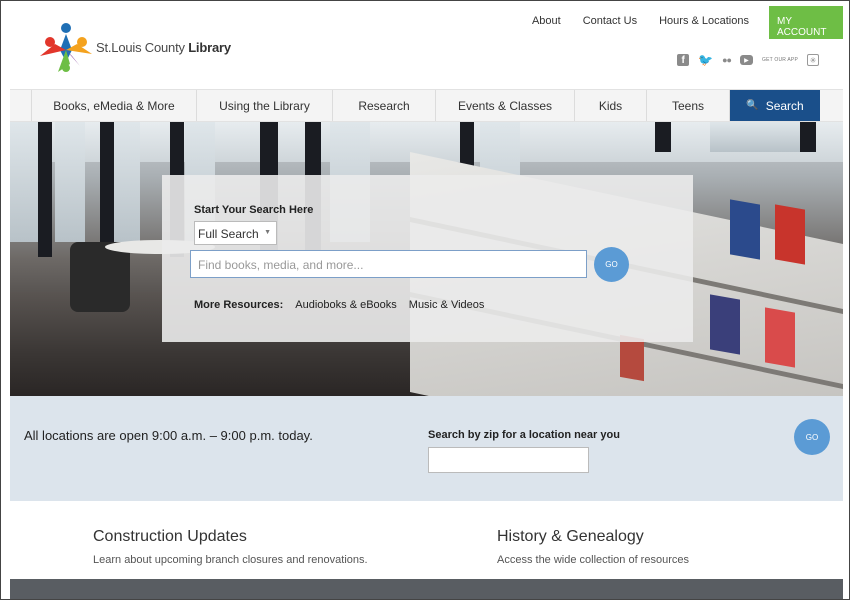 The image size is (850, 600). I want to click on youtube-icon: ▶, so click(746, 60).